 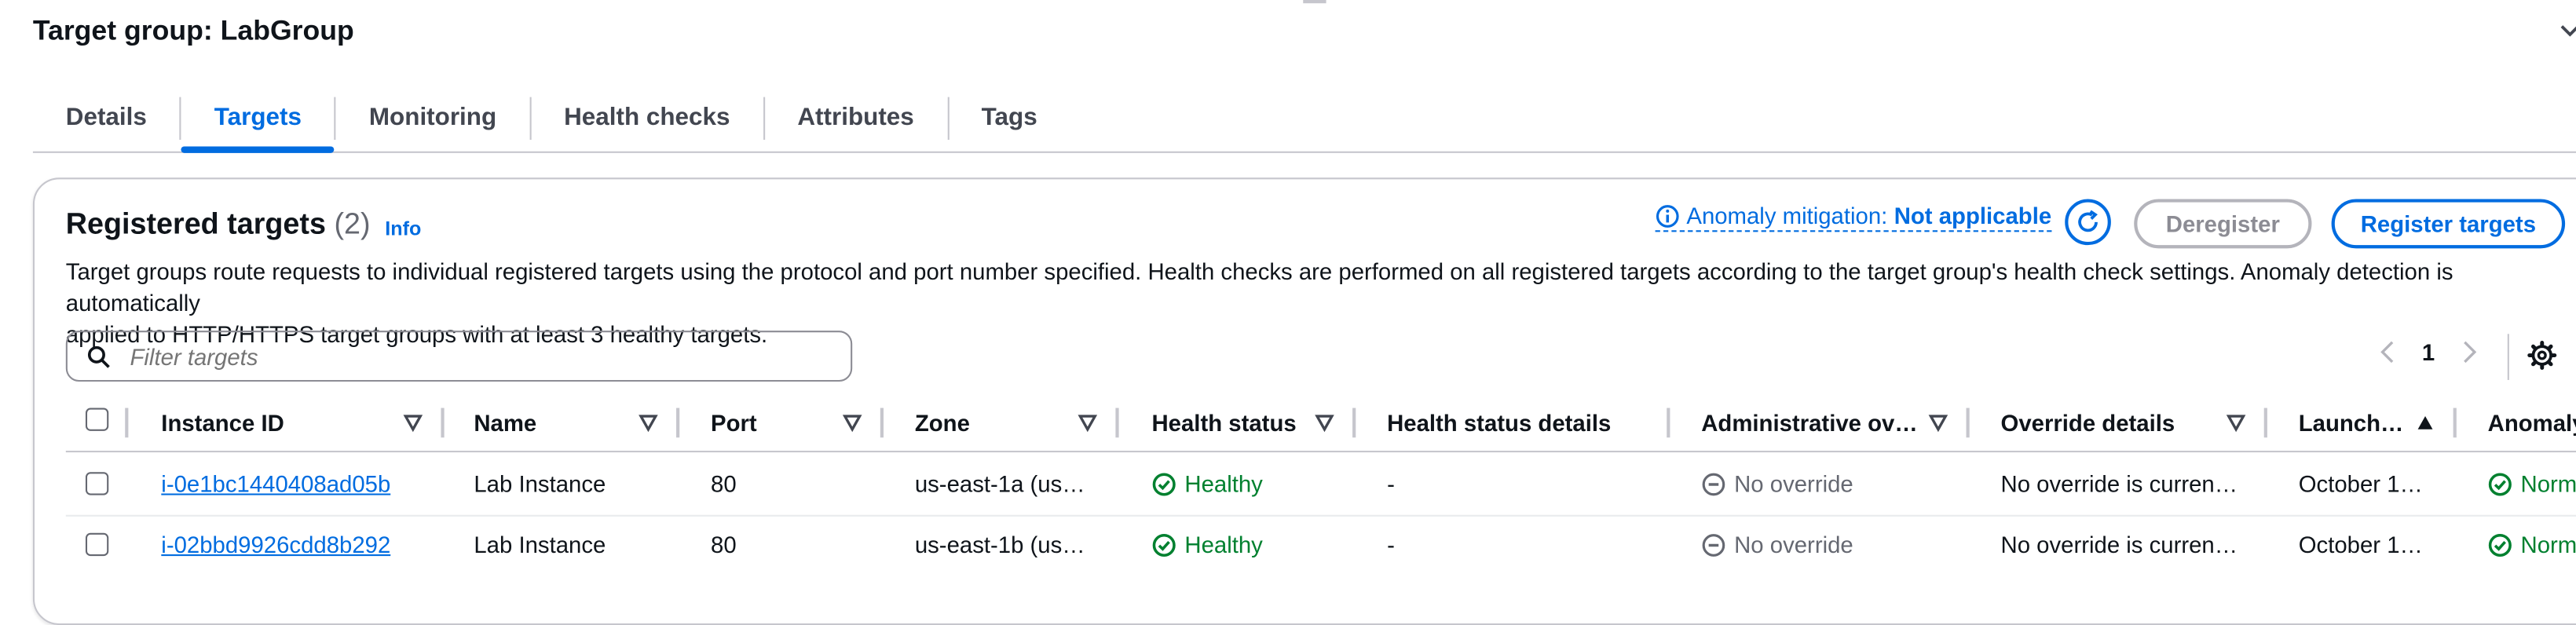 What do you see at coordinates (2532, 423) in the screenshot?
I see `column-header-anomaly: Anomaly` at bounding box center [2532, 423].